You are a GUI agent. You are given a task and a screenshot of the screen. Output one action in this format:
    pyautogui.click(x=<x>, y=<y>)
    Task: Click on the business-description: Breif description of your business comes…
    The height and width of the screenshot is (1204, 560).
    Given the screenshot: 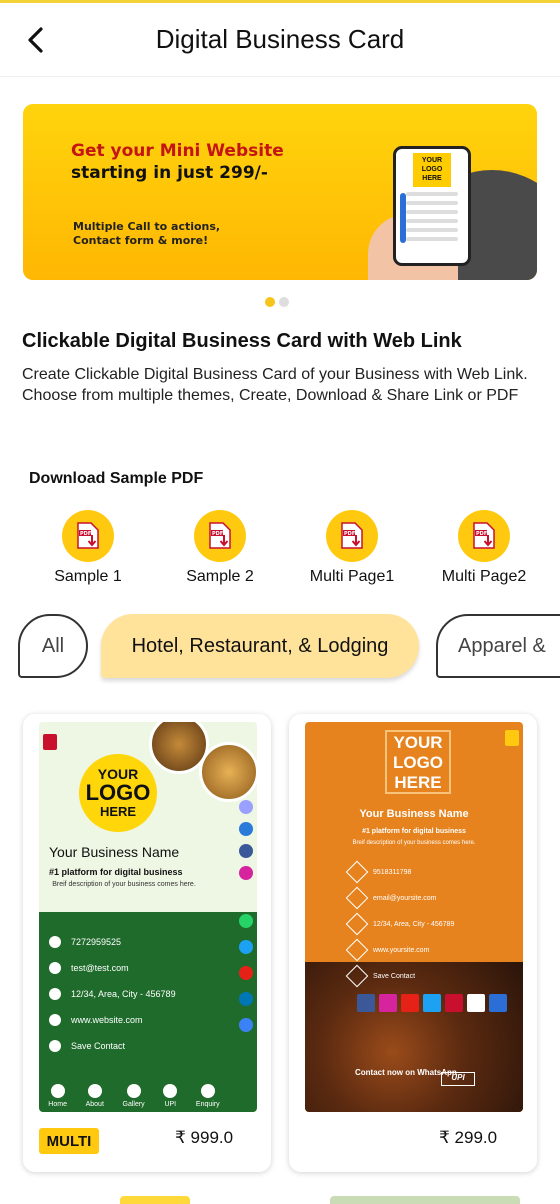 What is the action you would take?
    pyautogui.click(x=124, y=884)
    